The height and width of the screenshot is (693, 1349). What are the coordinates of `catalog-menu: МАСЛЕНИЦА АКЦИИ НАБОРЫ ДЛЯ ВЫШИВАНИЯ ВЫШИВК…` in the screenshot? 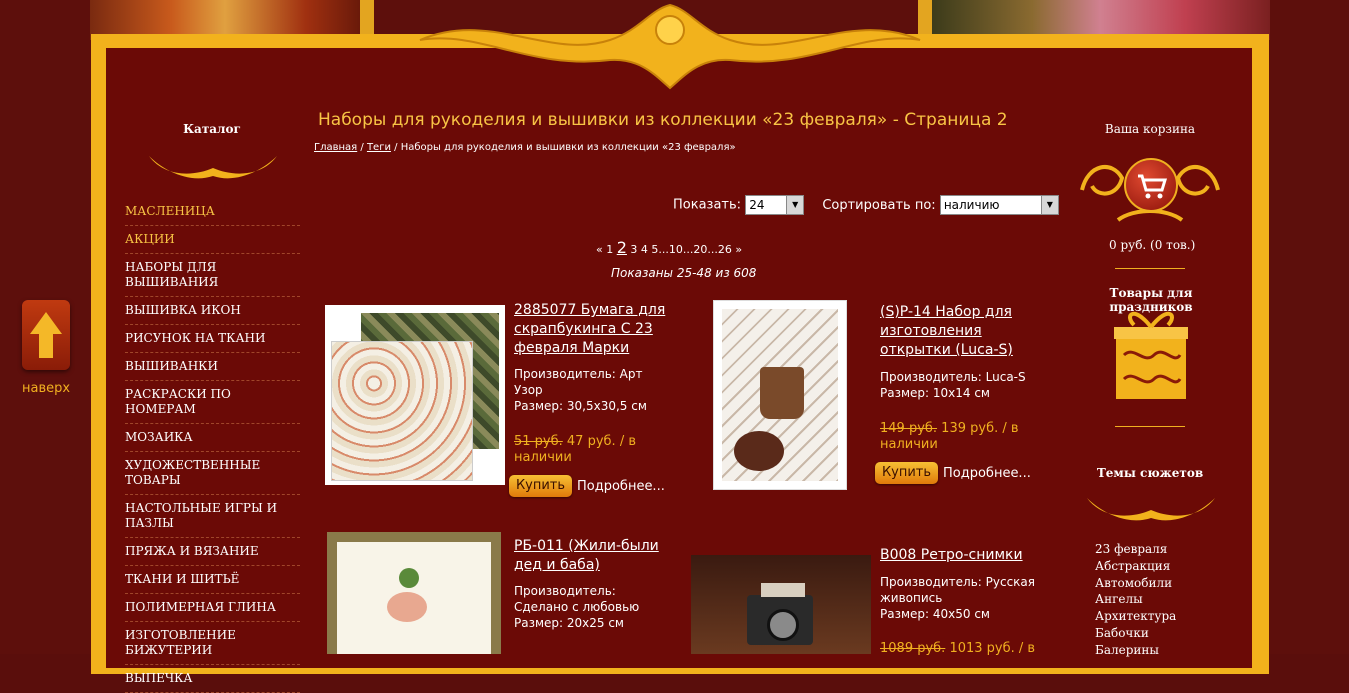 It's located at (212, 445).